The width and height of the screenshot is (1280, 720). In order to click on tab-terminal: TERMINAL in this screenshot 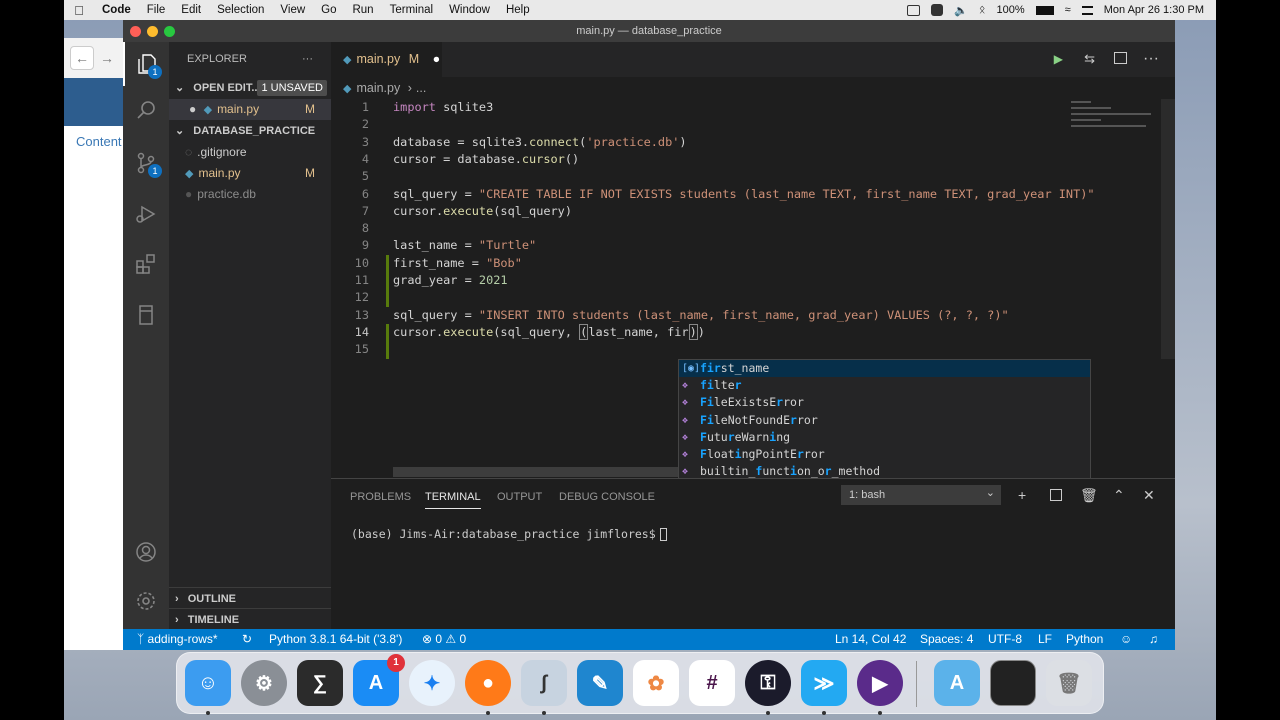, I will do `click(453, 500)`.